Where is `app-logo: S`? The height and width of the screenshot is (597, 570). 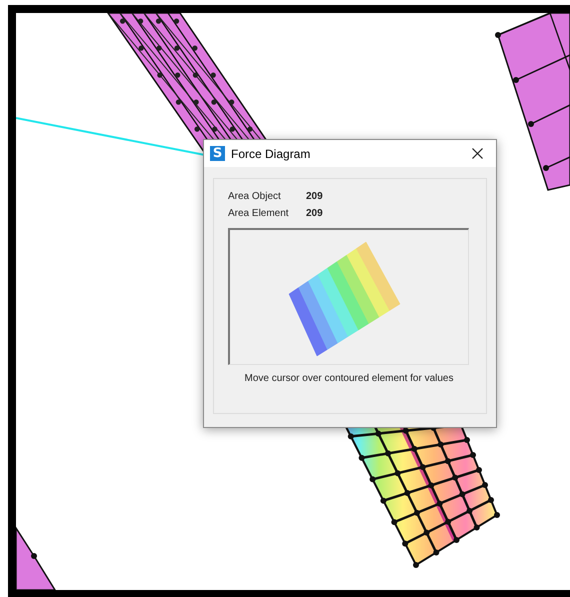
app-logo: S is located at coordinates (217, 153).